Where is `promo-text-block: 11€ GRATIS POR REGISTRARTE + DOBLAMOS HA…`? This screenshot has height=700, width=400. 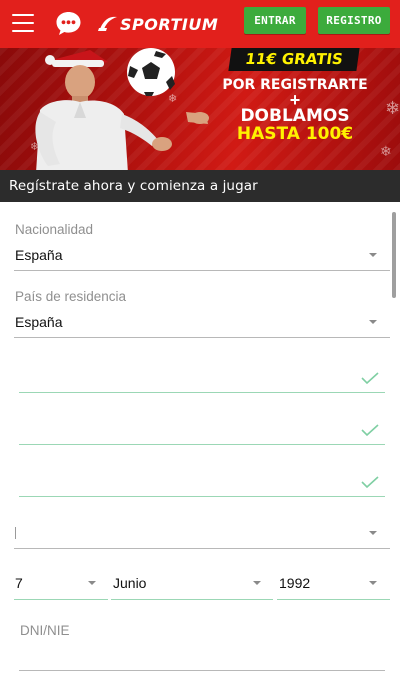
promo-text-block: 11€ GRATIS POR REGISTRARTE + DOBLAMOS HA… is located at coordinates (295, 95).